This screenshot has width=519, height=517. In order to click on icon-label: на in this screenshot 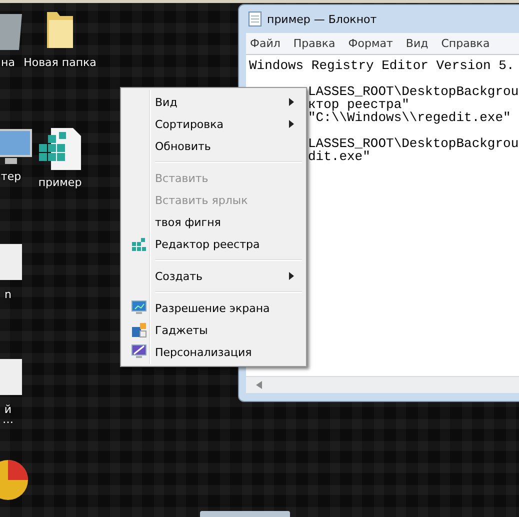, I will do `click(8, 62)`.